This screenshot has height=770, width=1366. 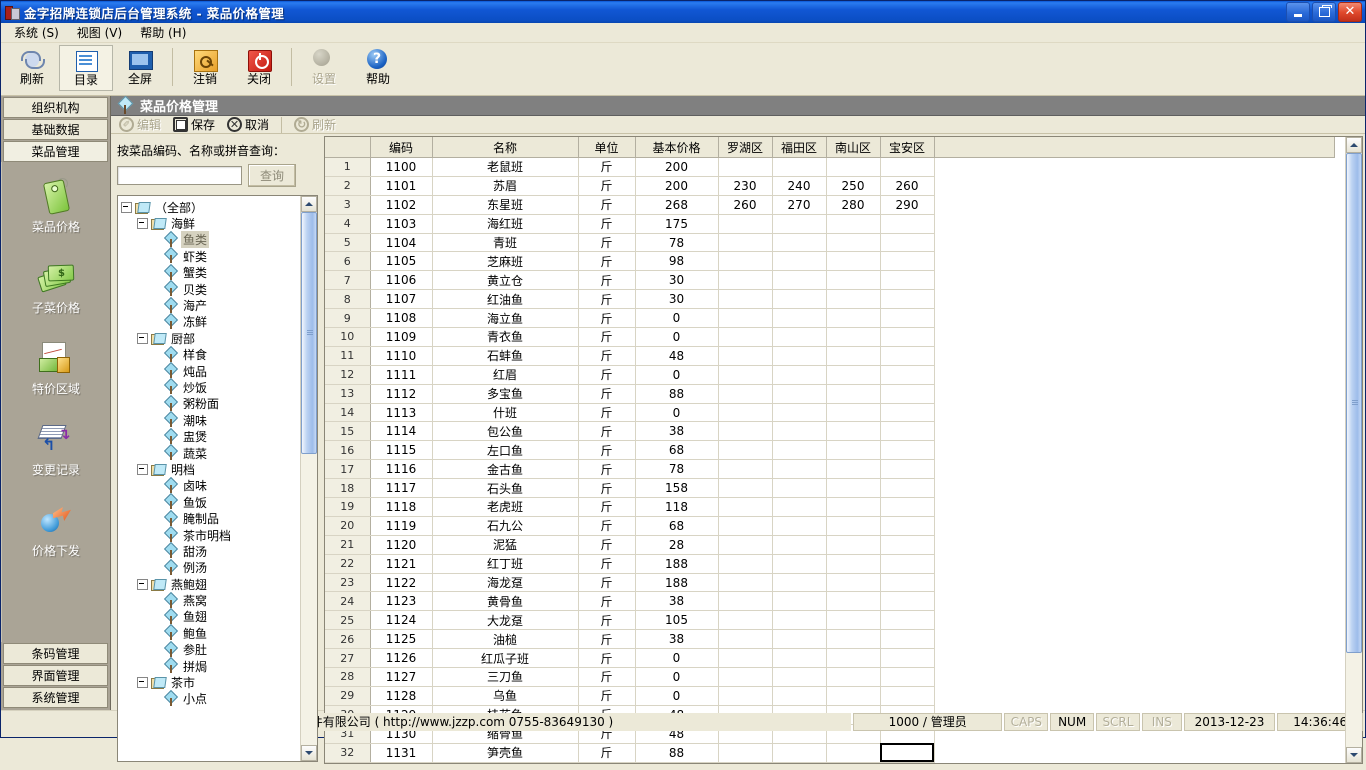 I want to click on tree-scroll-down-button, so click(x=309, y=752).